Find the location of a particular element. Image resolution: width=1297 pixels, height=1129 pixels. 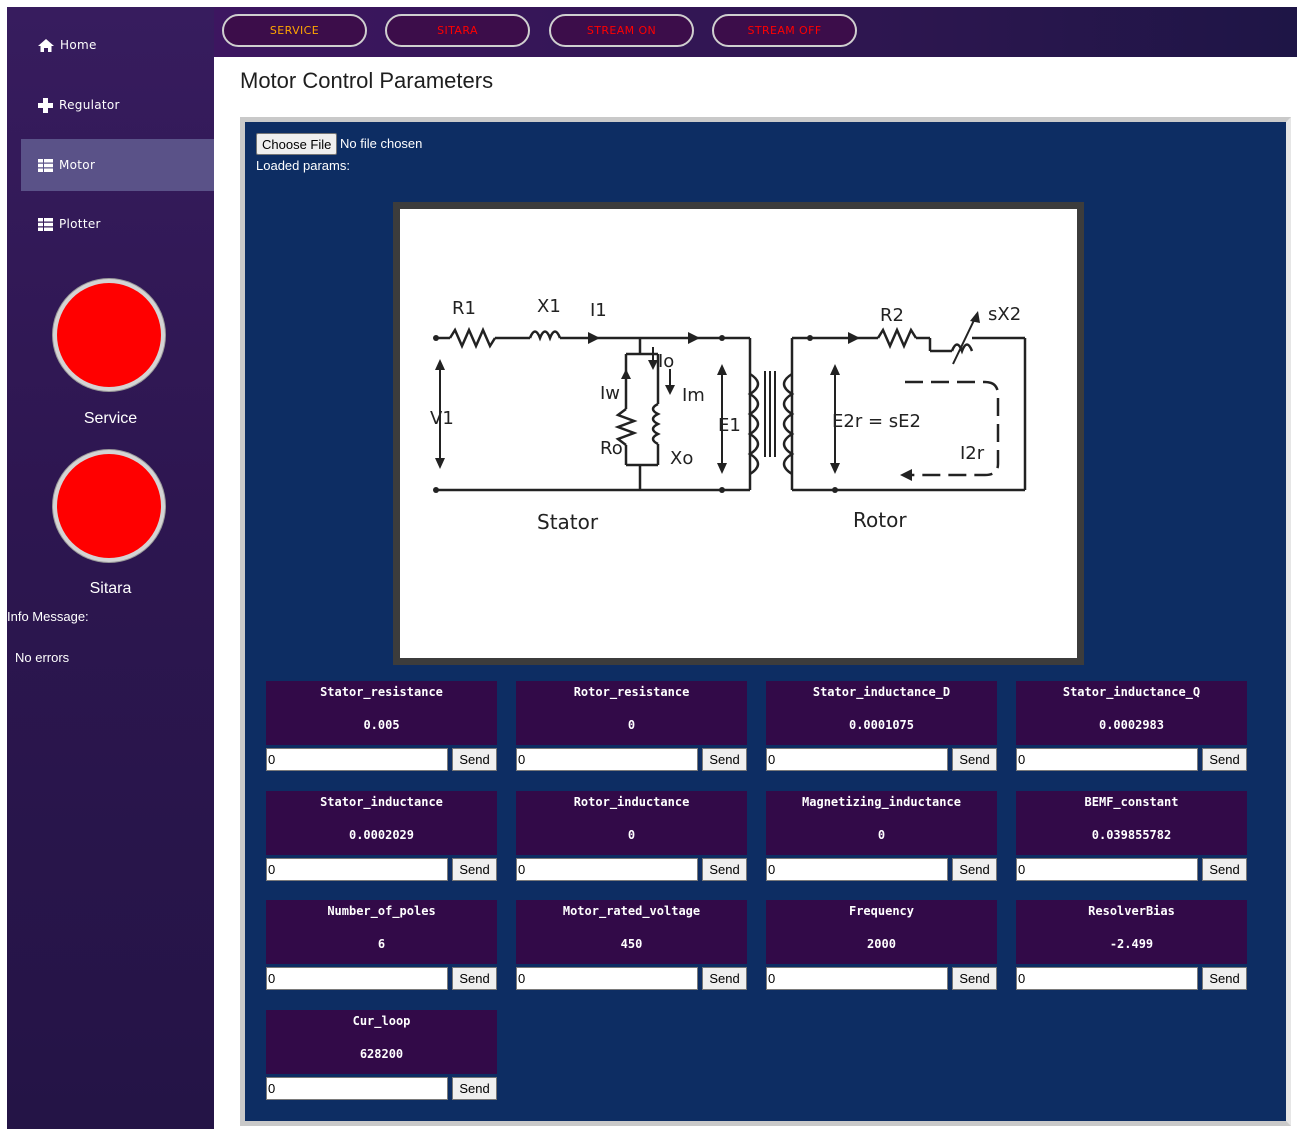

param-header: Frequency 2000 is located at coordinates (881, 932).